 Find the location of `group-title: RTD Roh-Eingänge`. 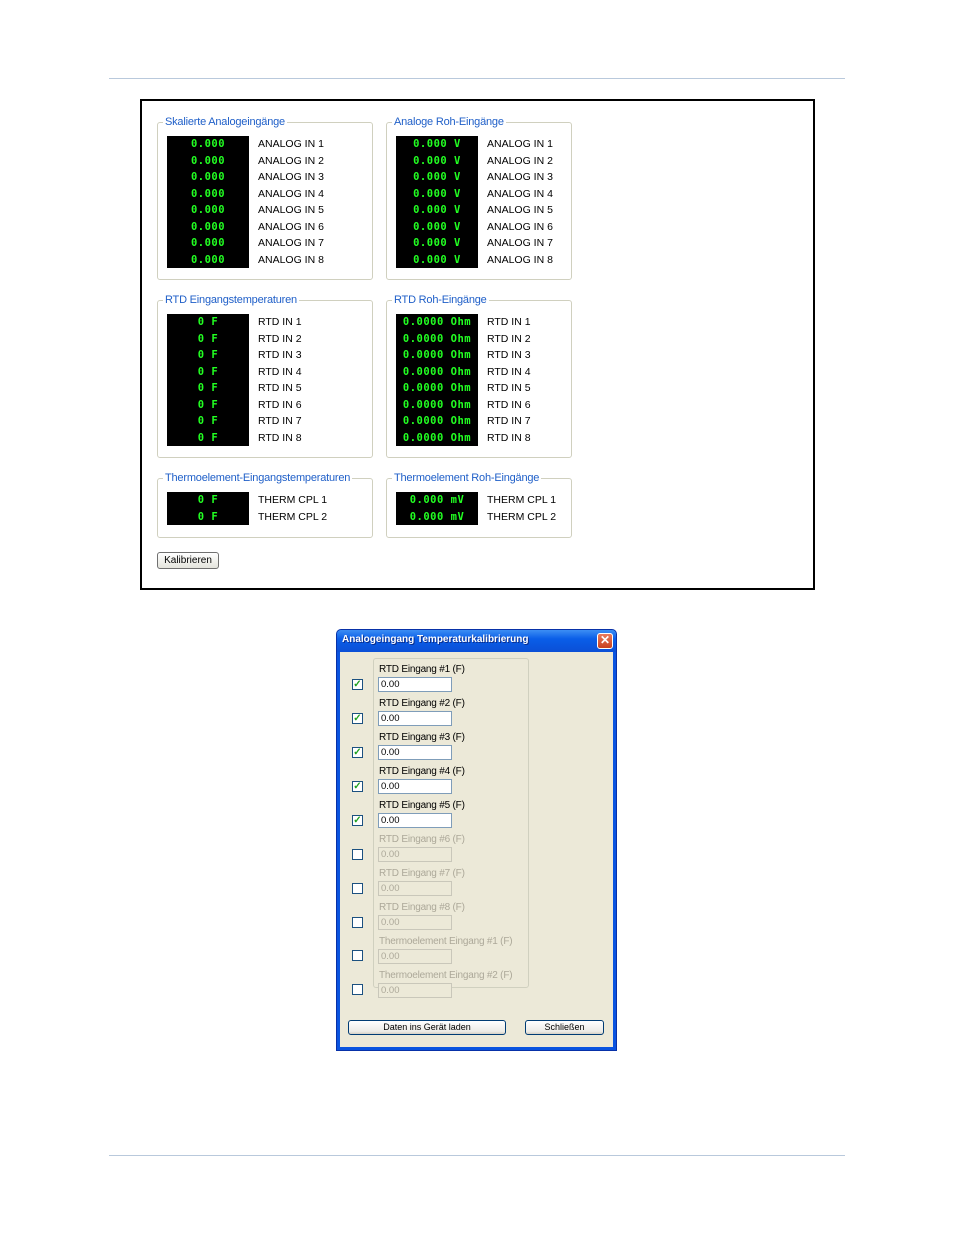

group-title: RTD Roh-Eingänge is located at coordinates (440, 300).